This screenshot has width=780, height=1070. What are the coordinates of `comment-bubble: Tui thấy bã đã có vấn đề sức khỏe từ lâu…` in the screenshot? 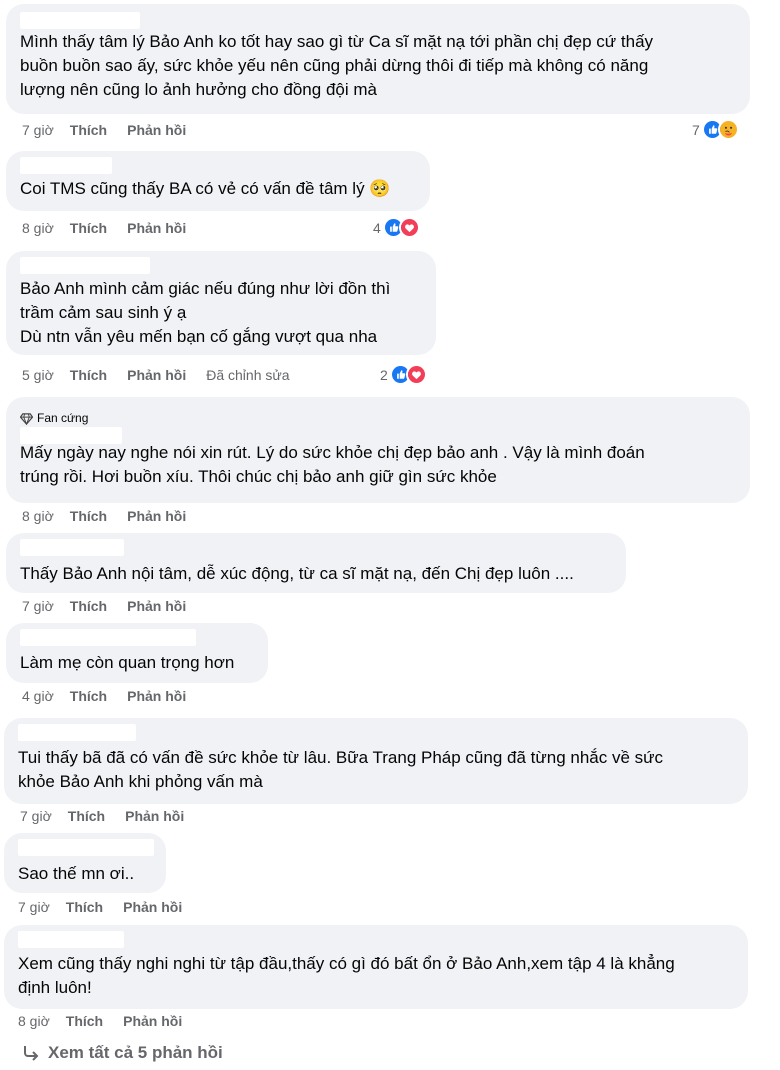 It's located at (376, 761).